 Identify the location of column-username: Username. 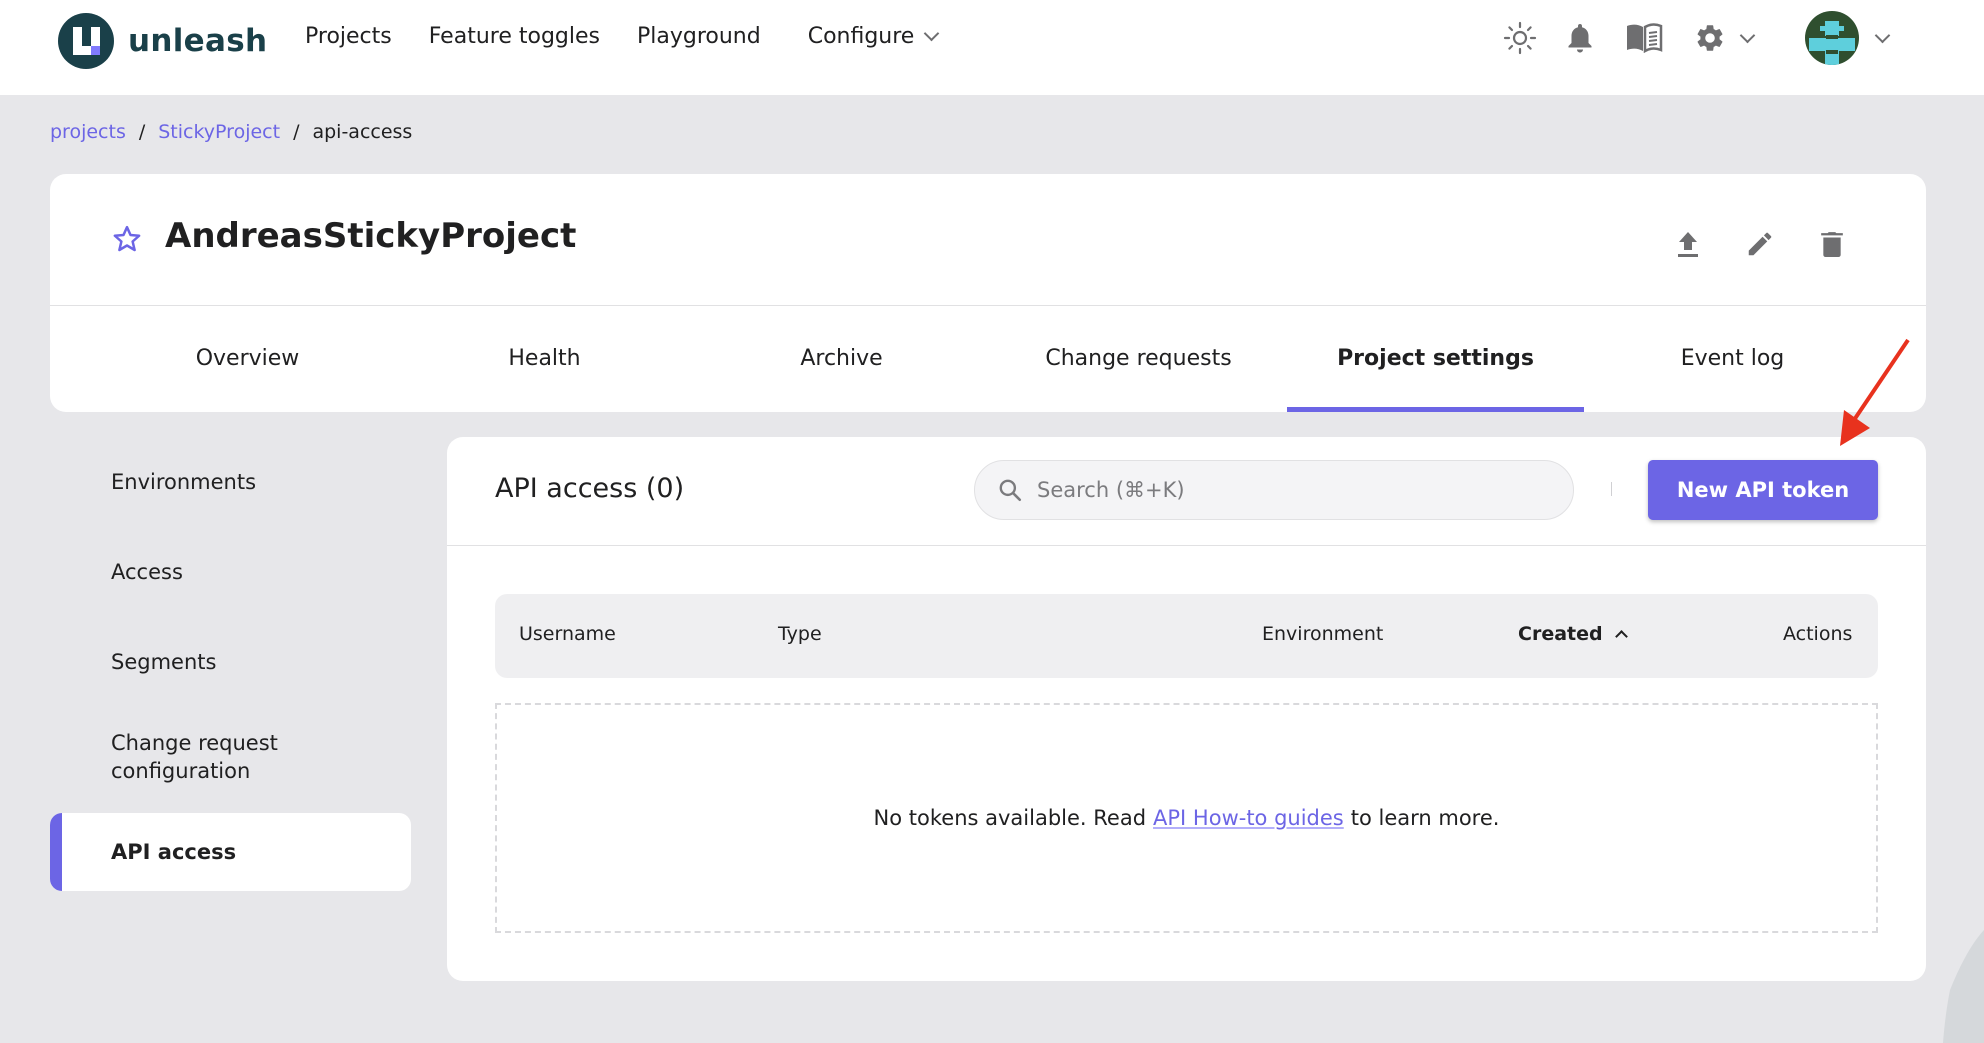
(567, 634).